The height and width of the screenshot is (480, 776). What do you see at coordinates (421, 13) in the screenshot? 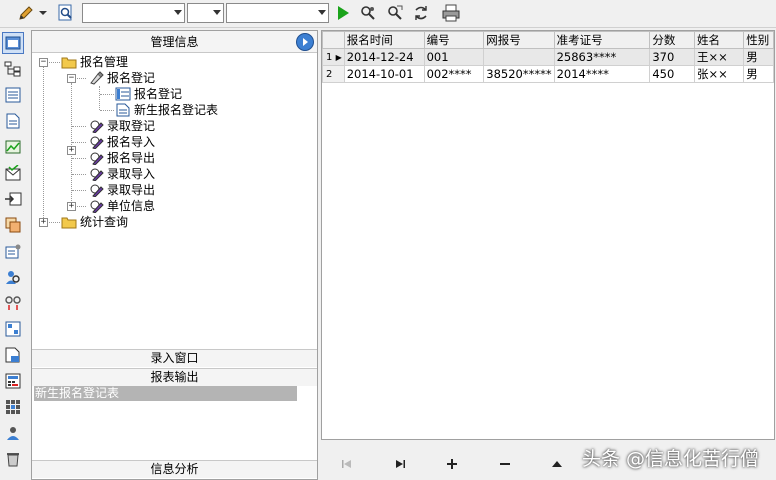
I see `refresh-icon` at bounding box center [421, 13].